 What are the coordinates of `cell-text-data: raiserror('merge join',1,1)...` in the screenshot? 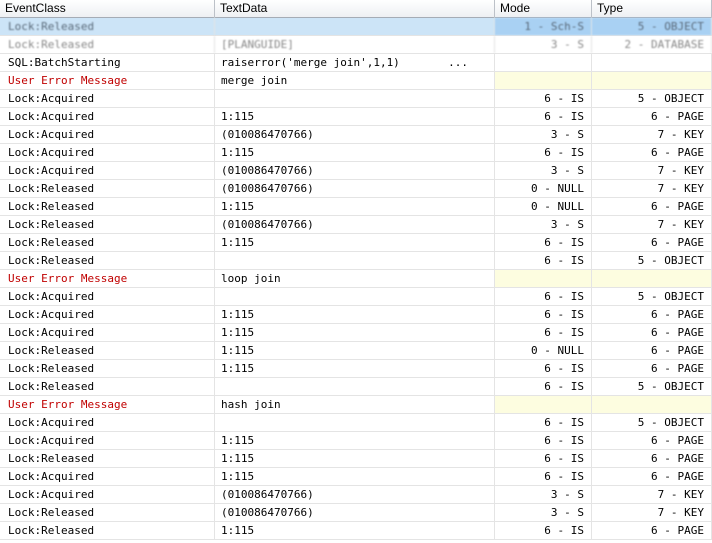 It's located at (355, 62).